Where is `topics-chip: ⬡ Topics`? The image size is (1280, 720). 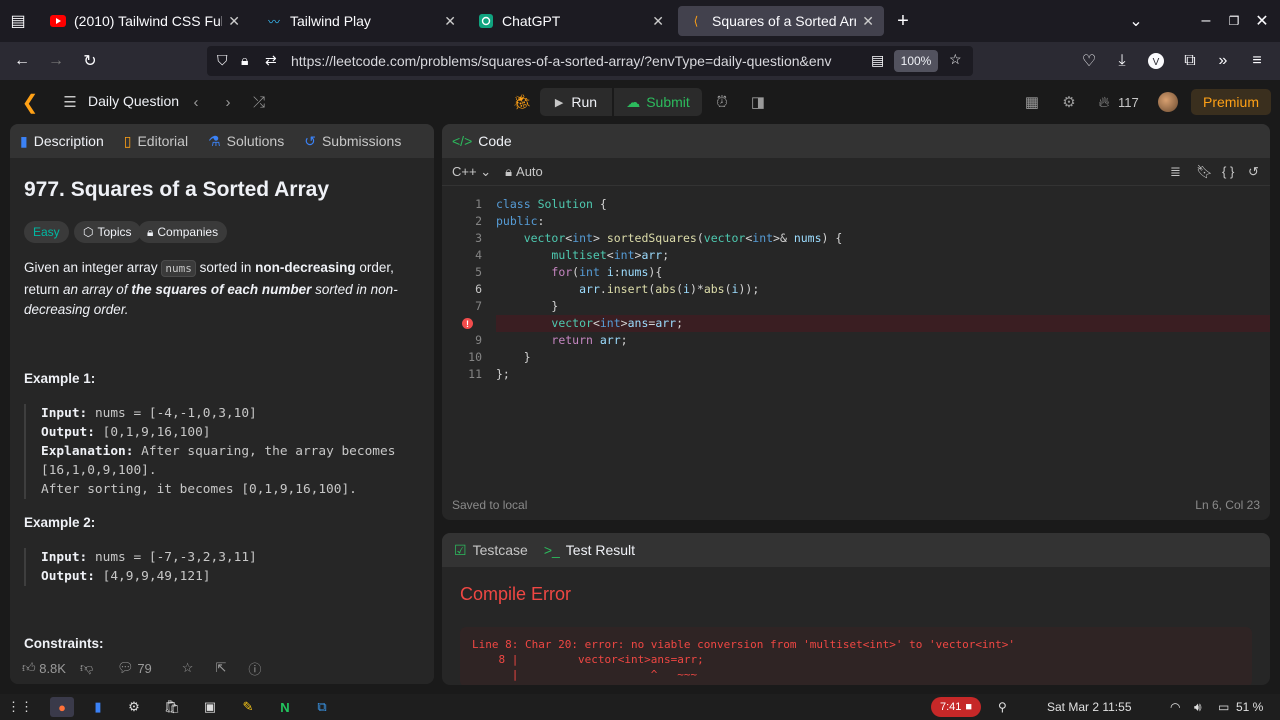 topics-chip: ⬡ Topics is located at coordinates (107, 232).